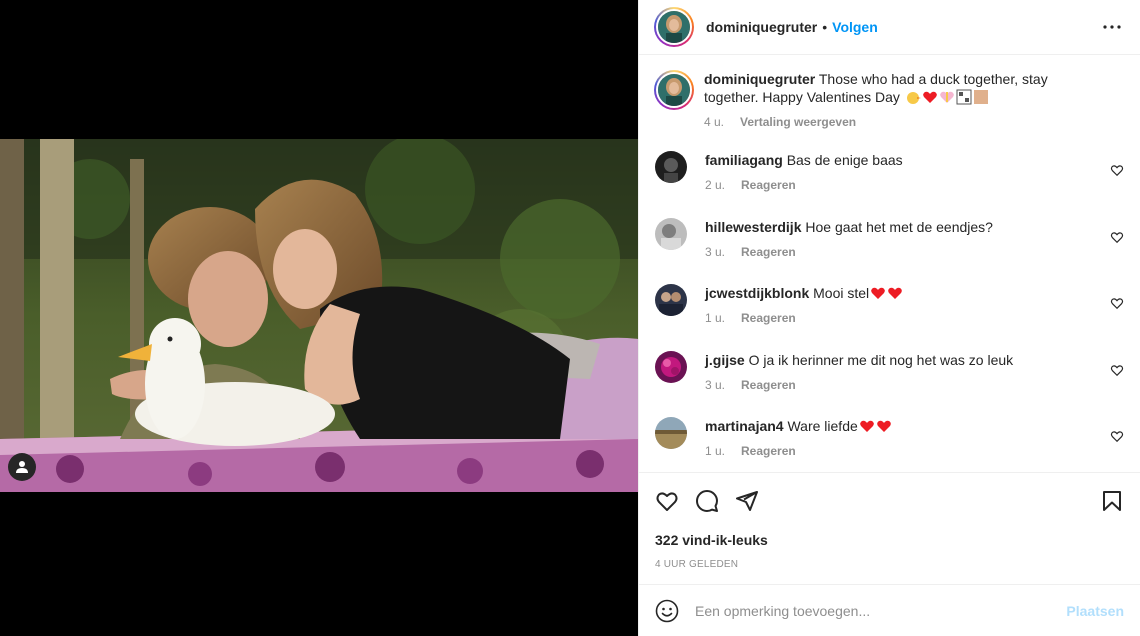  Describe the element at coordinates (1095, 611) in the screenshot. I see `post-comment-button: Plaatsen` at that location.